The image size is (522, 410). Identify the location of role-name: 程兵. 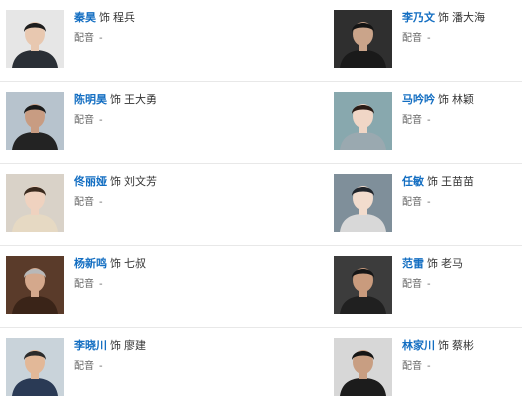
(124, 17).